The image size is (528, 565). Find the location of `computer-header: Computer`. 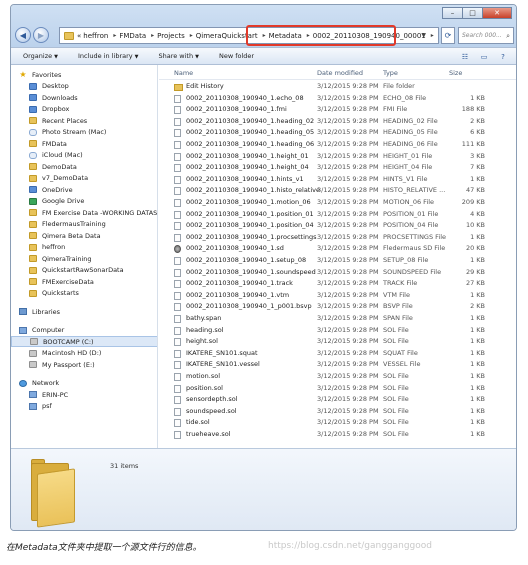

computer-header: Computer is located at coordinates (84, 330).